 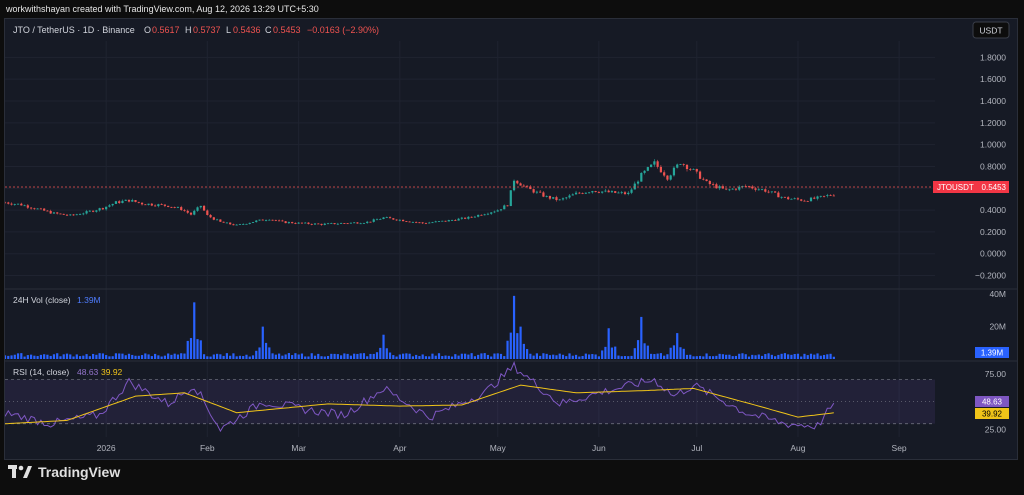 What do you see at coordinates (79, 472) in the screenshot?
I see `tradingview-brand: TradingView` at bounding box center [79, 472].